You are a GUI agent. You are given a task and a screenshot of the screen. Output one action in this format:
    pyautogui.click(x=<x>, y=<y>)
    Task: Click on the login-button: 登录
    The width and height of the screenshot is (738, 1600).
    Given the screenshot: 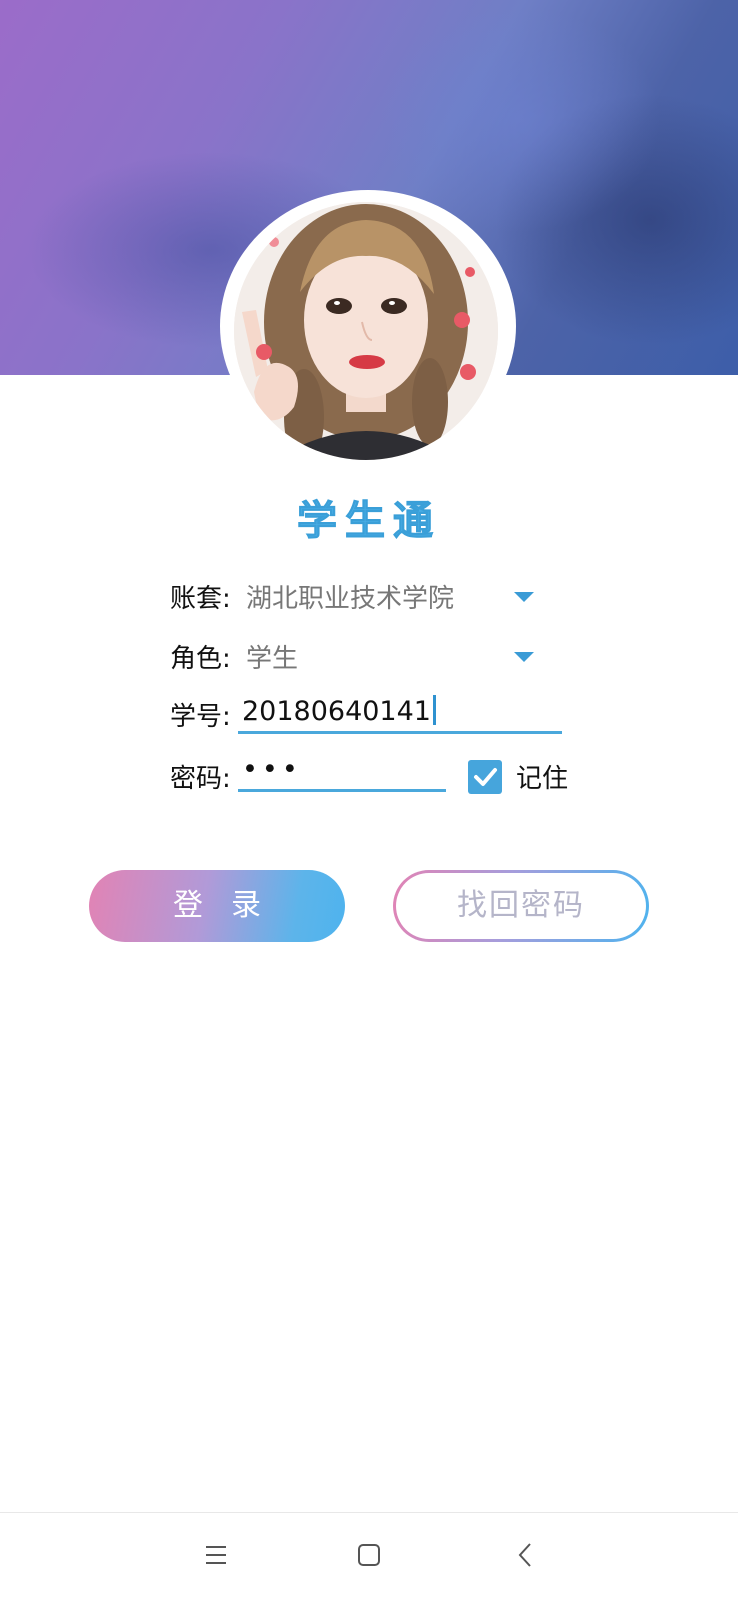 What is the action you would take?
    pyautogui.click(x=217, y=906)
    